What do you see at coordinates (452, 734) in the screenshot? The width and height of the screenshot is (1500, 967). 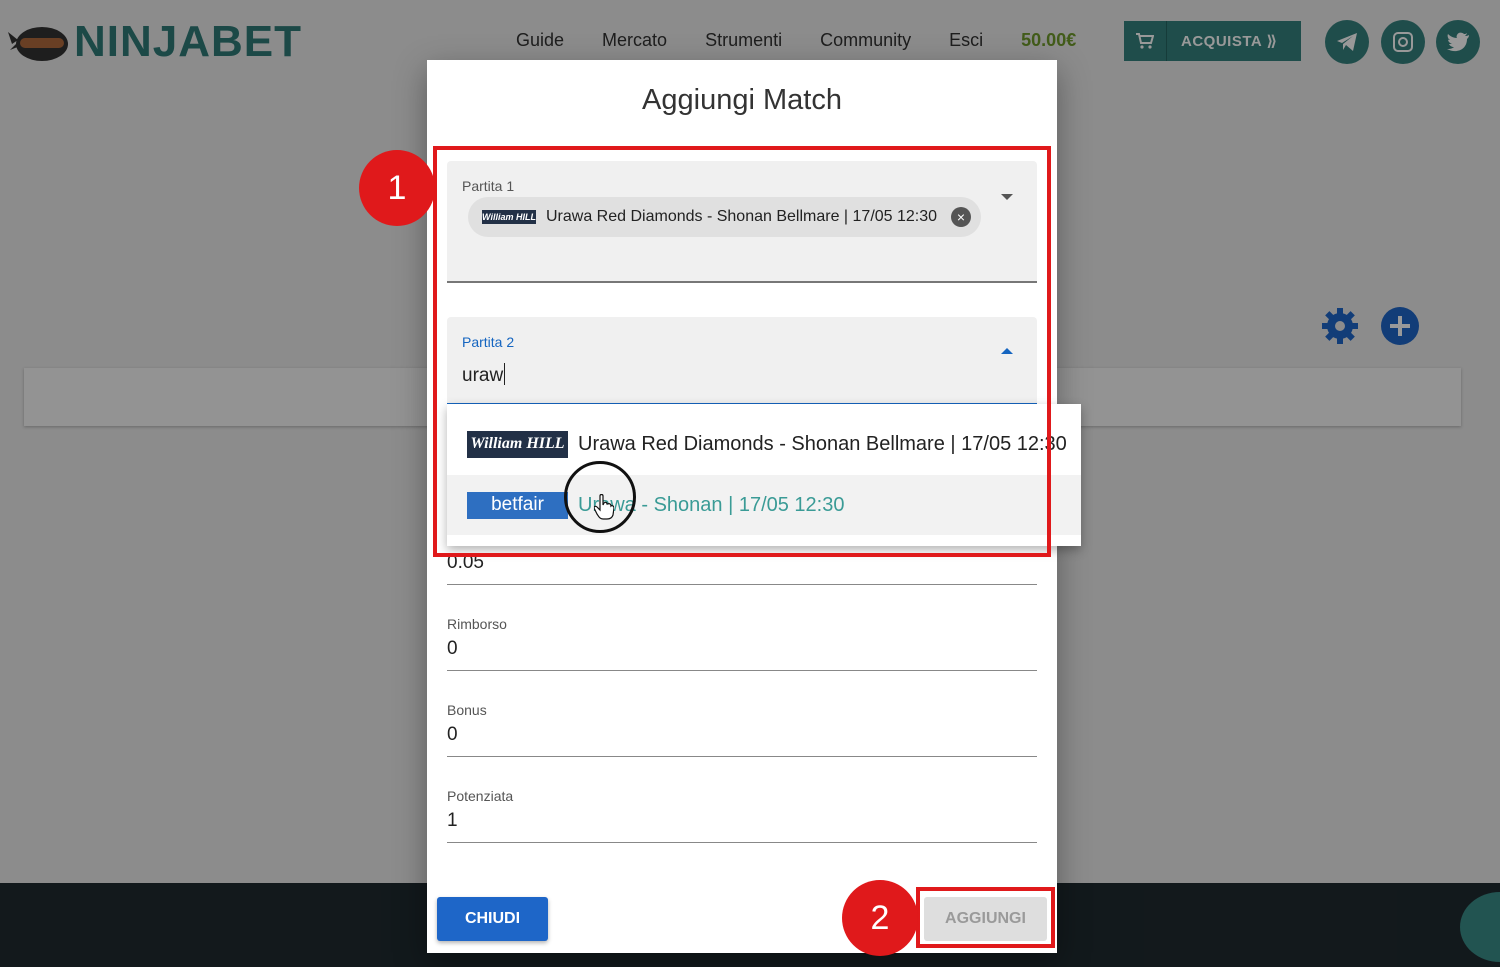 I see `bonus-value: 0` at bounding box center [452, 734].